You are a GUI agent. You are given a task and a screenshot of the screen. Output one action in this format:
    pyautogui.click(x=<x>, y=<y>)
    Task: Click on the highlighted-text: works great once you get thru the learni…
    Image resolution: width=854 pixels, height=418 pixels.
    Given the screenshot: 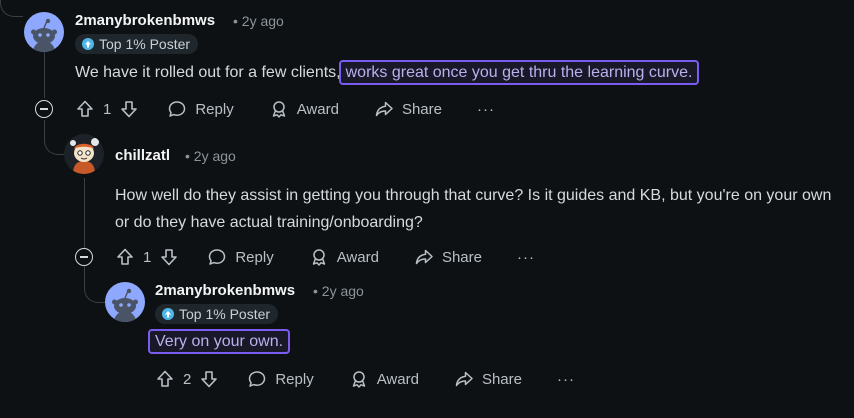 What is the action you would take?
    pyautogui.click(x=519, y=72)
    